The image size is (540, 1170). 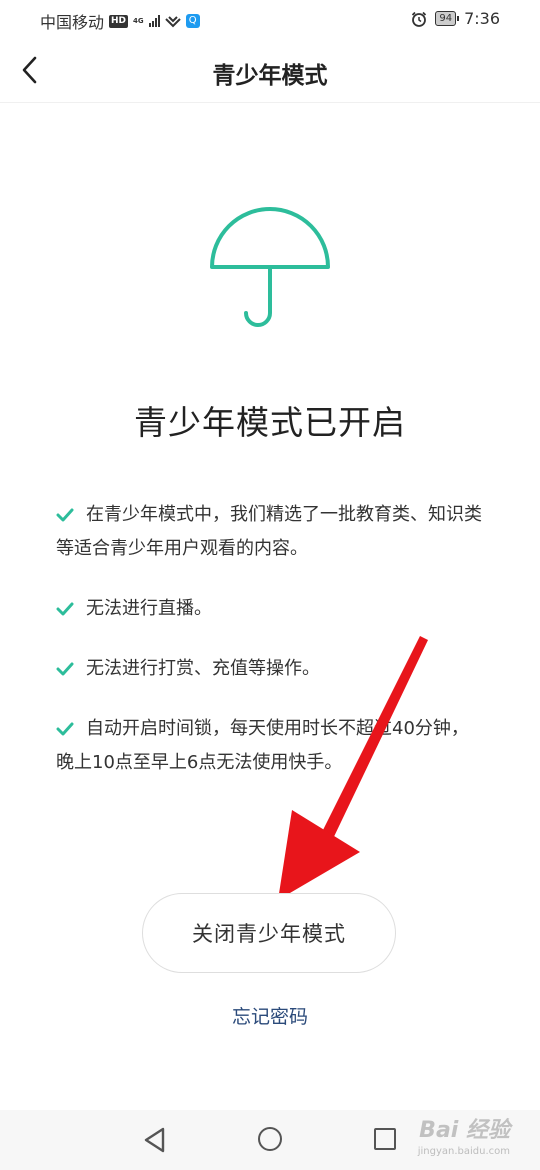 I want to click on annotation-arrow-icon, so click(x=353, y=768).